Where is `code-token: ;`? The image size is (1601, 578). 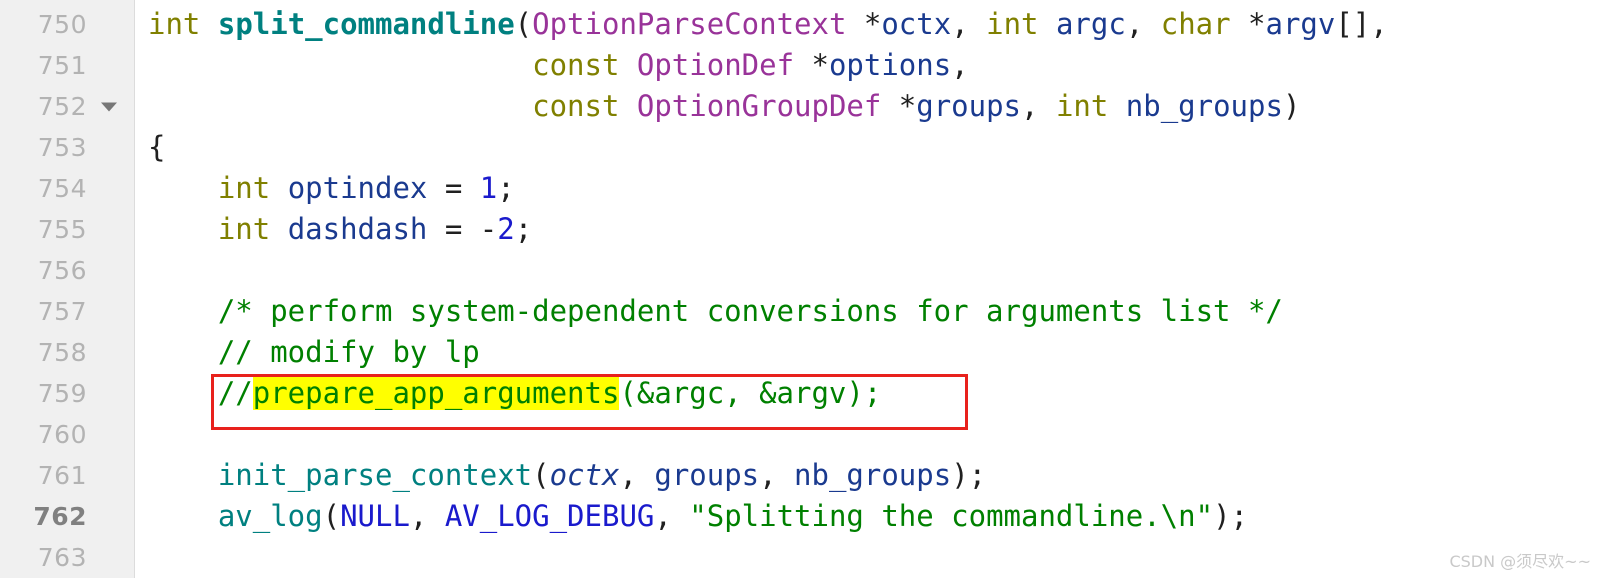 code-token: ; is located at coordinates (523, 229).